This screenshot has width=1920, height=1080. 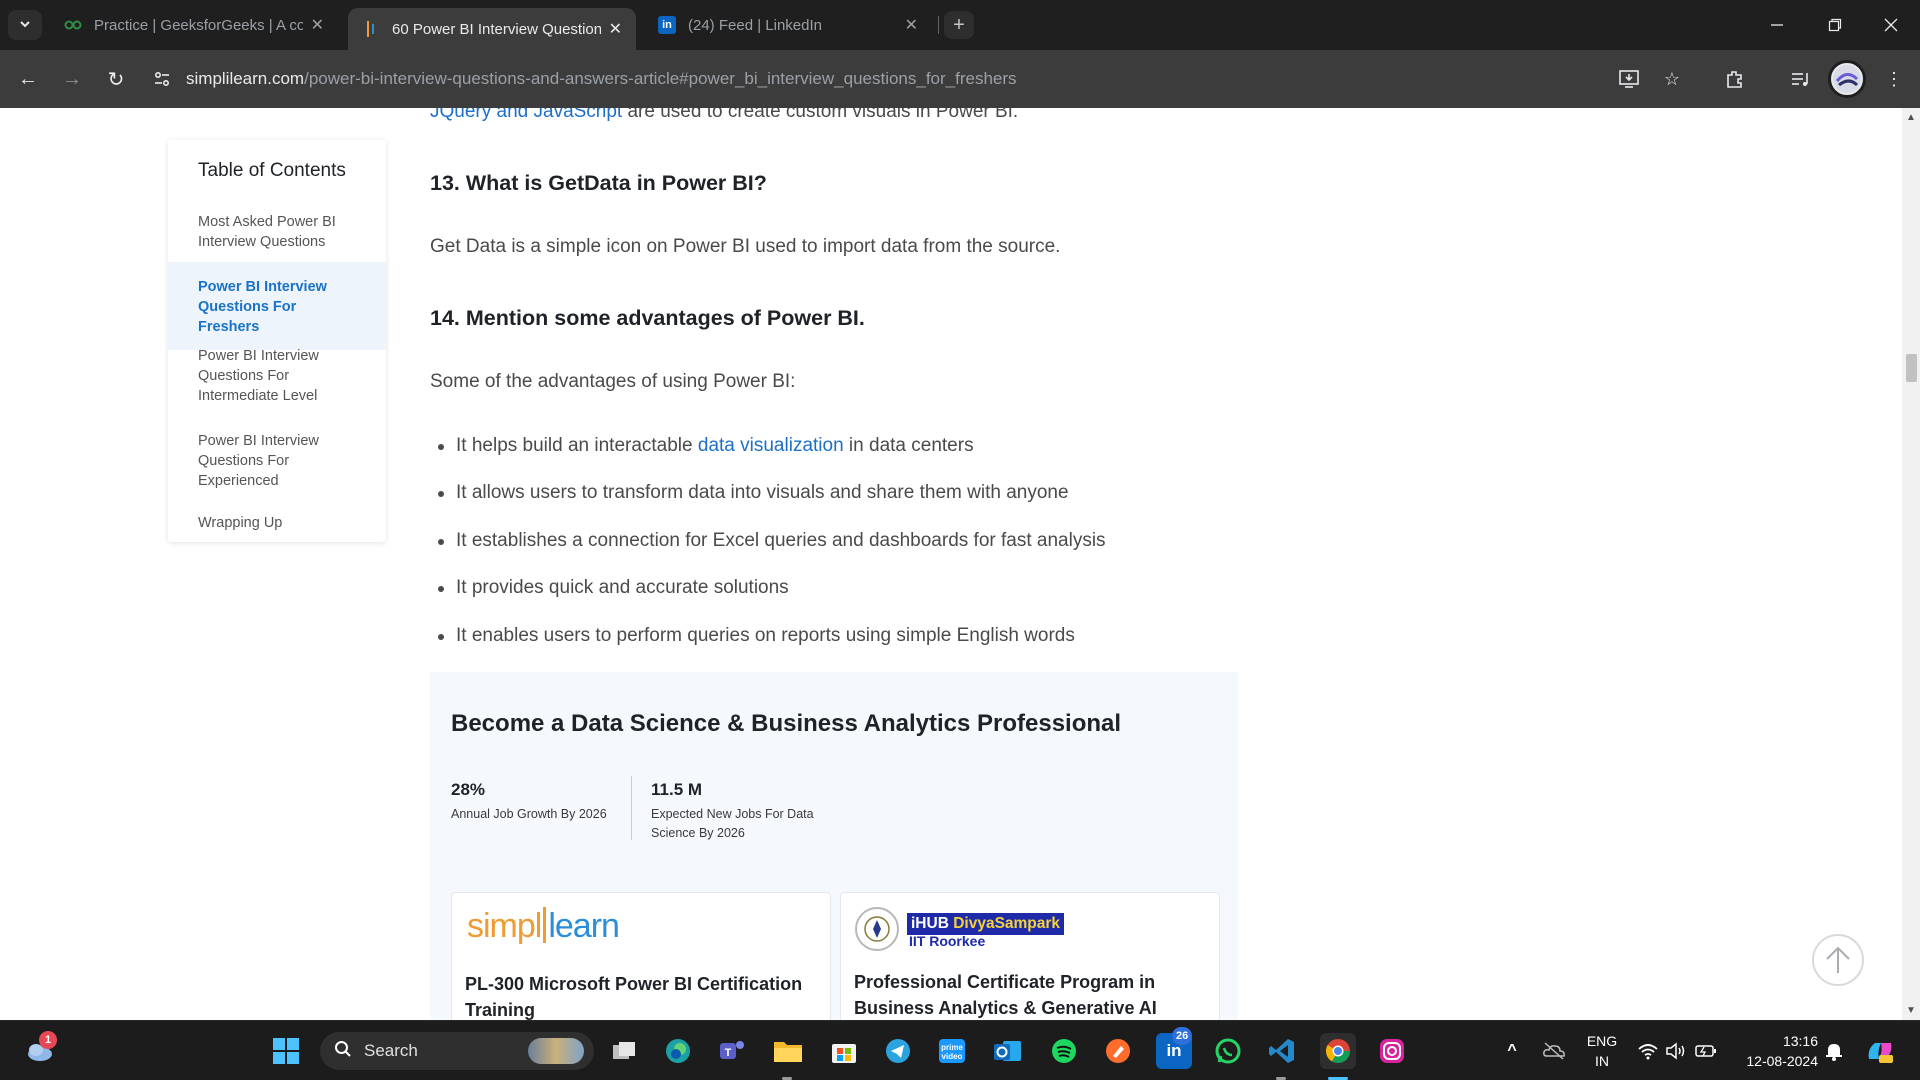 What do you see at coordinates (577, 445) in the screenshot?
I see `list-item-text: It helps build an interactable` at bounding box center [577, 445].